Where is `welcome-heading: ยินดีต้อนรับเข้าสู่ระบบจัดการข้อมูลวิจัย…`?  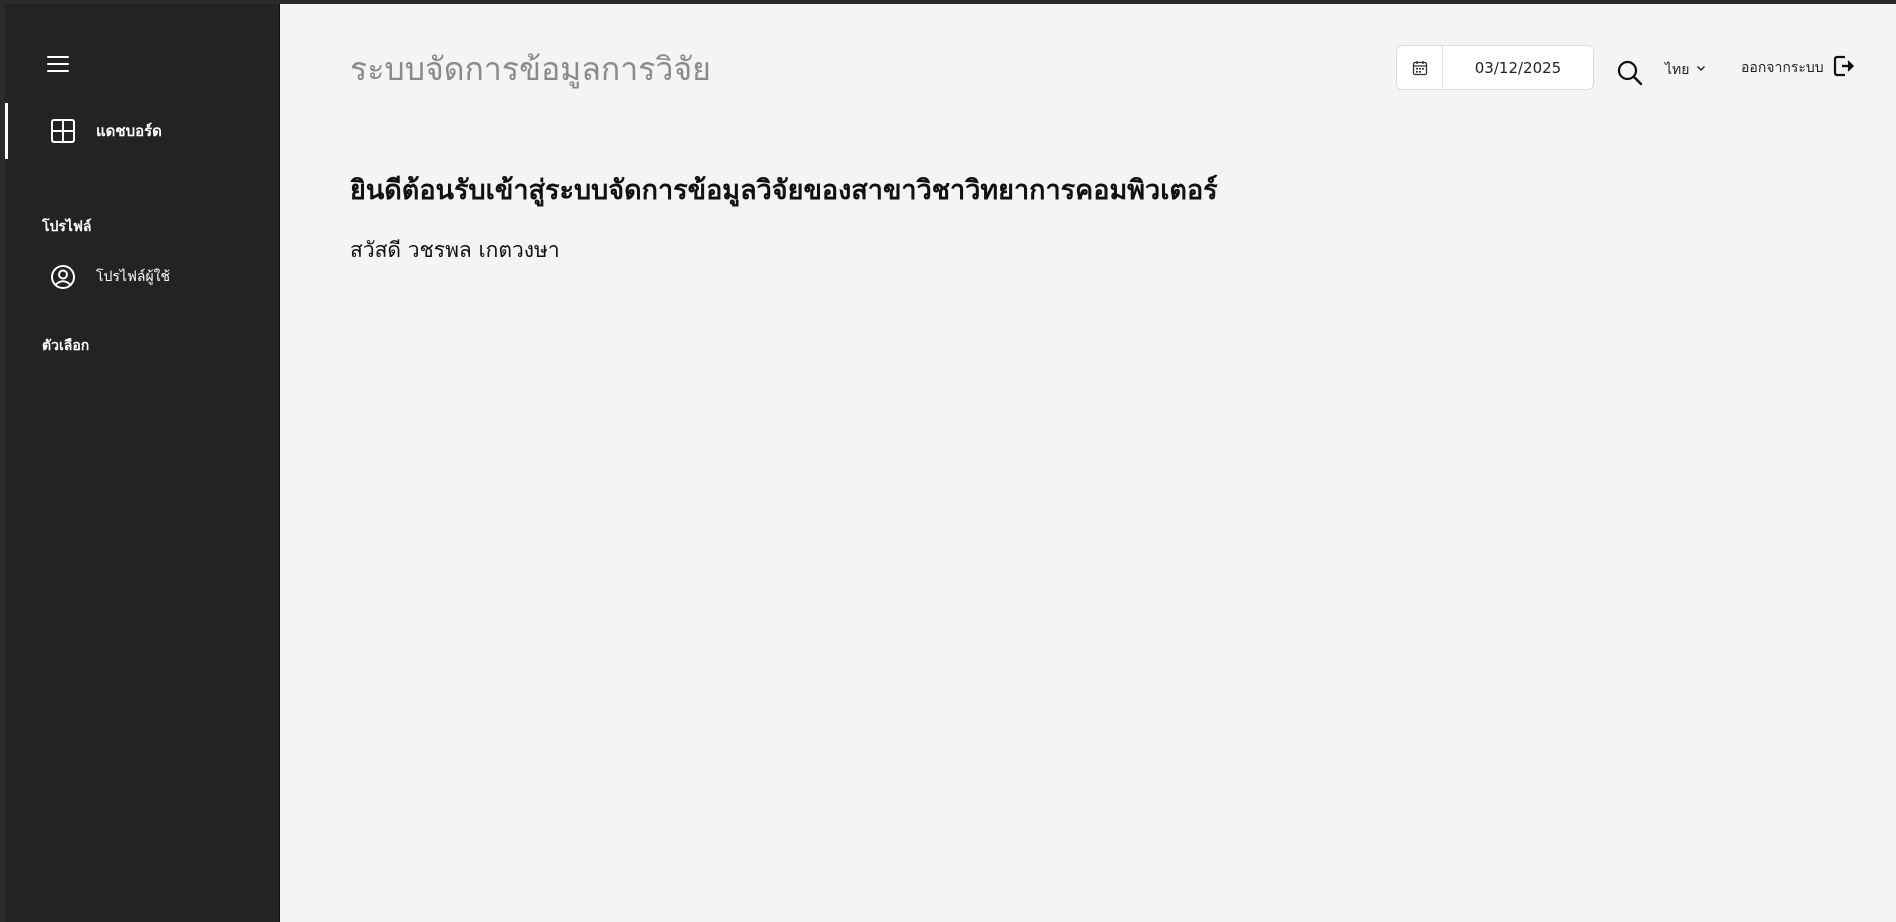 welcome-heading: ยินดีต้อนรับเข้าสู่ระบบจัดการข้อมูลวิจัย… is located at coordinates (784, 190).